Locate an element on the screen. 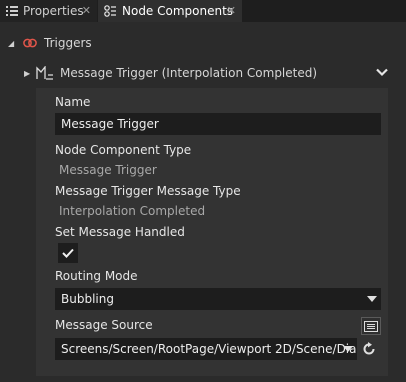  node-picker-icon is located at coordinates (371, 326).